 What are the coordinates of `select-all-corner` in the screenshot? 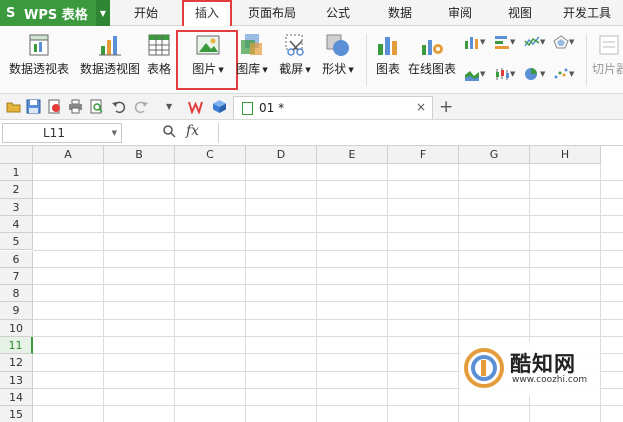 It's located at (16, 155).